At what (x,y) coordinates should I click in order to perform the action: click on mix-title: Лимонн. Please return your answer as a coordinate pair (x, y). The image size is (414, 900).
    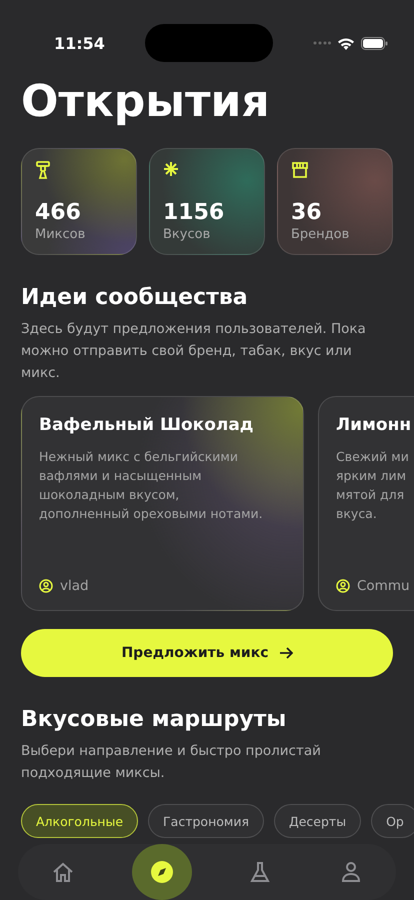
    Looking at the image, I should click on (374, 425).